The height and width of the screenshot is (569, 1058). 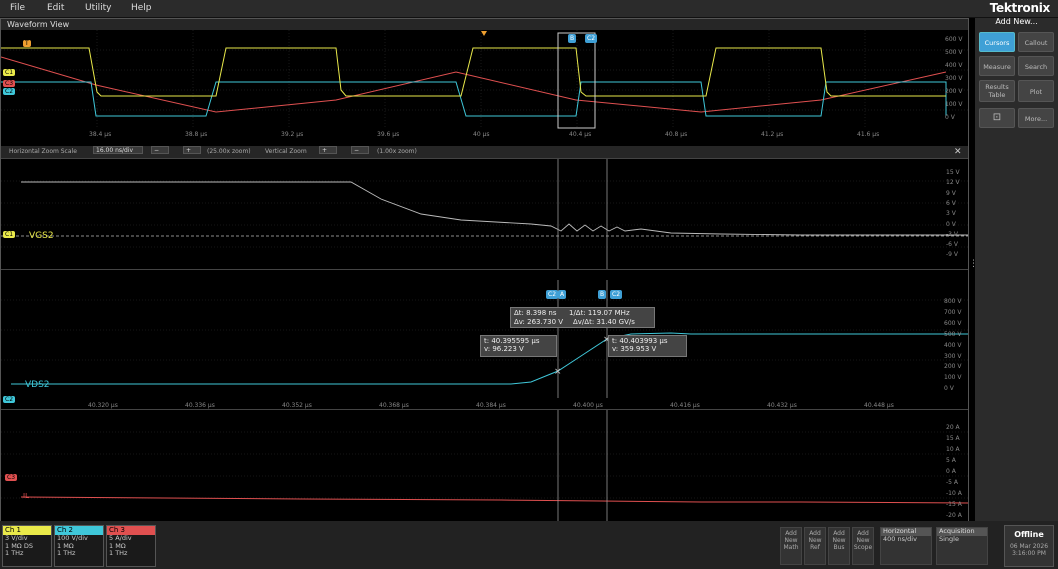 What do you see at coordinates (11, 477) in the screenshot?
I see `ch3-handle: C3` at bounding box center [11, 477].